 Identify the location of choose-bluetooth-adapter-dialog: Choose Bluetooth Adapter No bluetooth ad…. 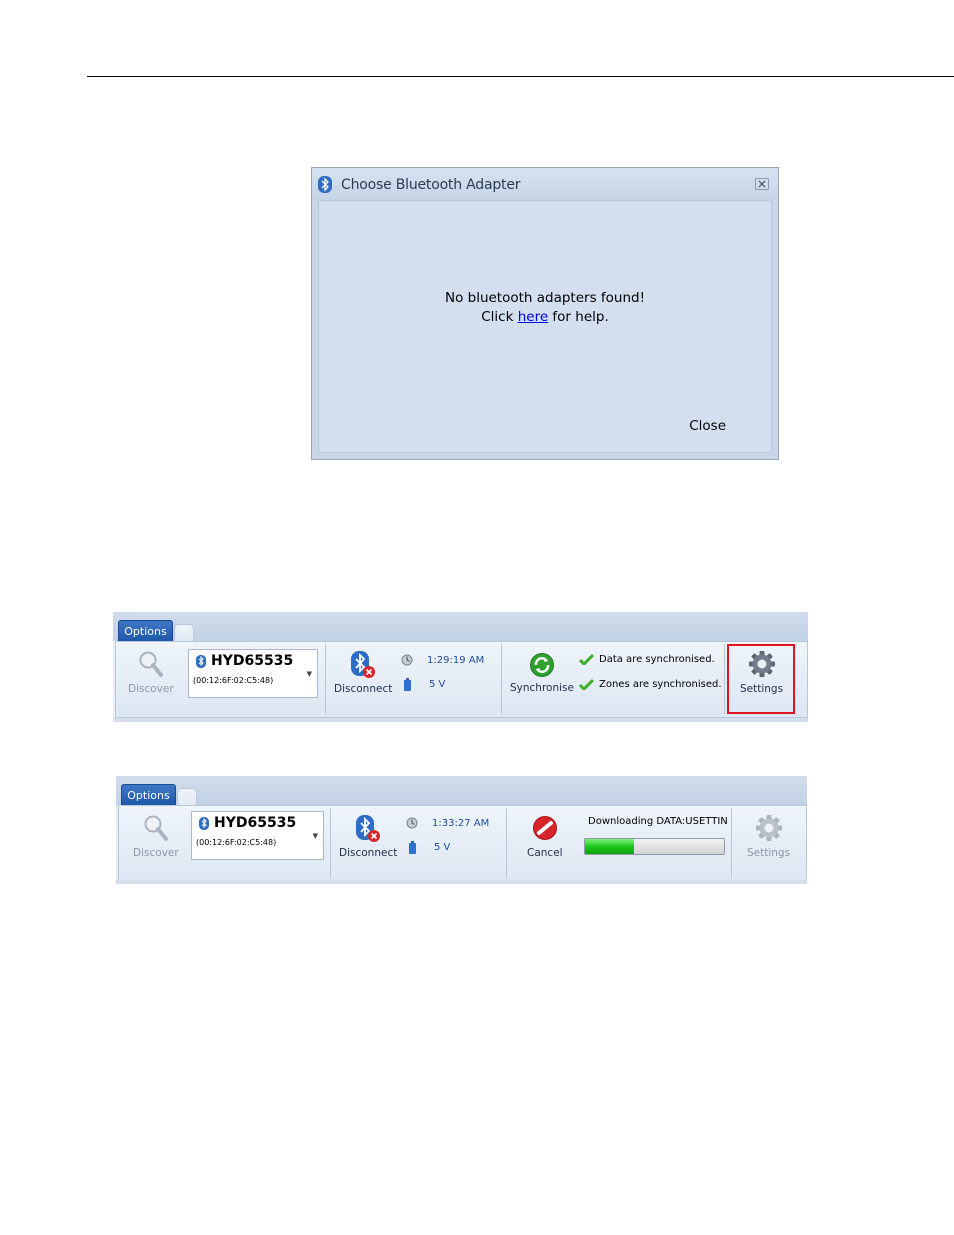
(545, 313).